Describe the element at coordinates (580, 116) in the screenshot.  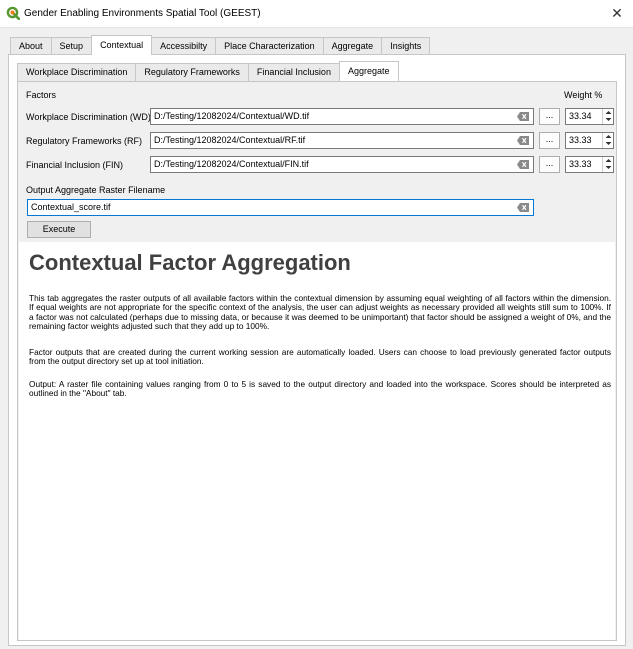
I see `wd-weight-value: 33.34` at that location.